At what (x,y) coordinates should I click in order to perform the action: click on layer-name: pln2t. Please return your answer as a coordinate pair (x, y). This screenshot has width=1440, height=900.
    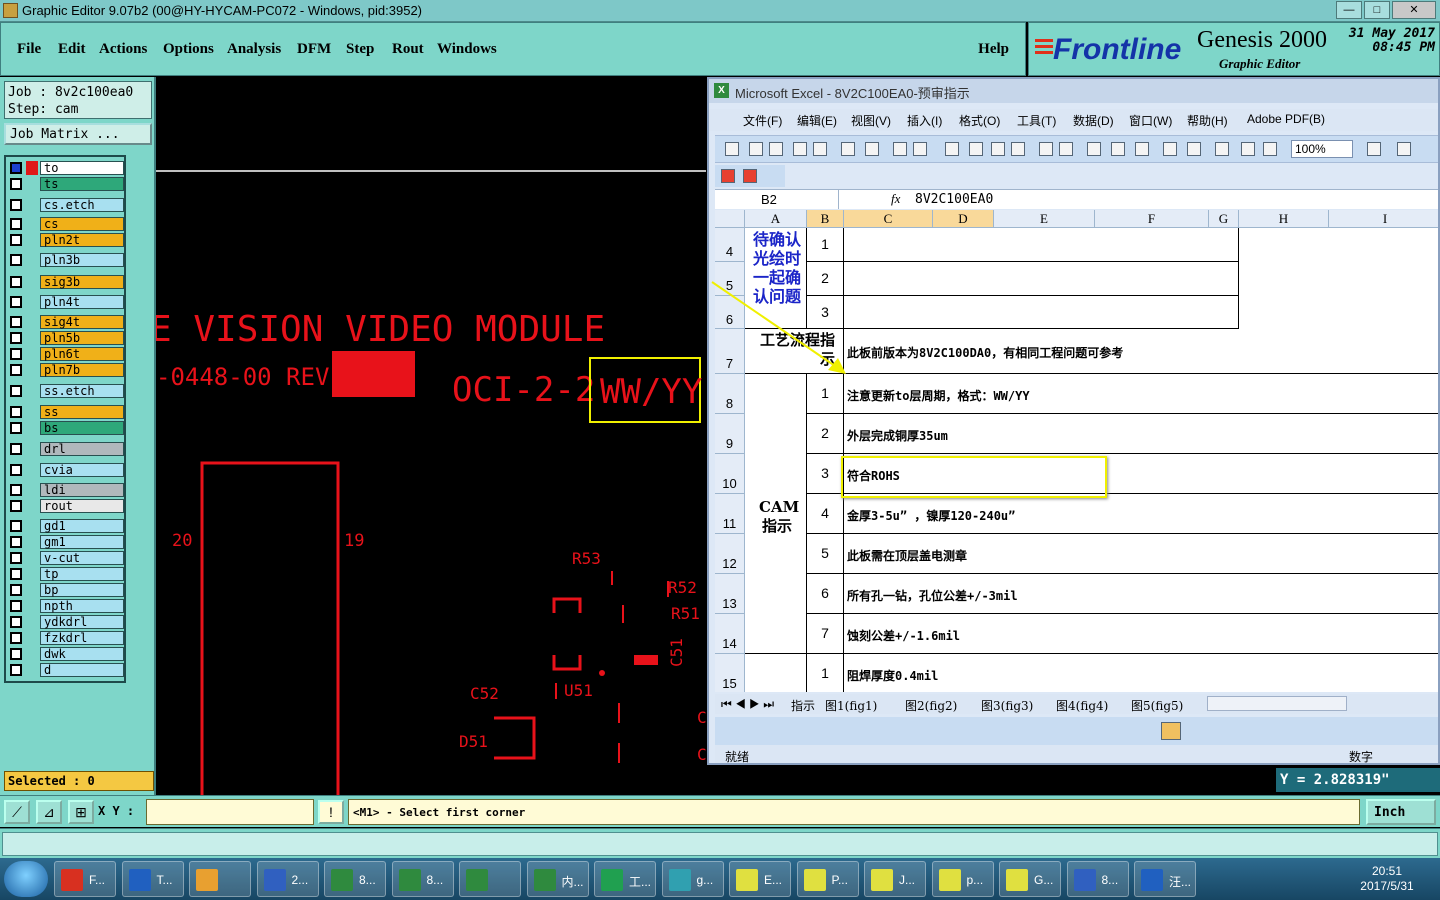
    Looking at the image, I should click on (82, 240).